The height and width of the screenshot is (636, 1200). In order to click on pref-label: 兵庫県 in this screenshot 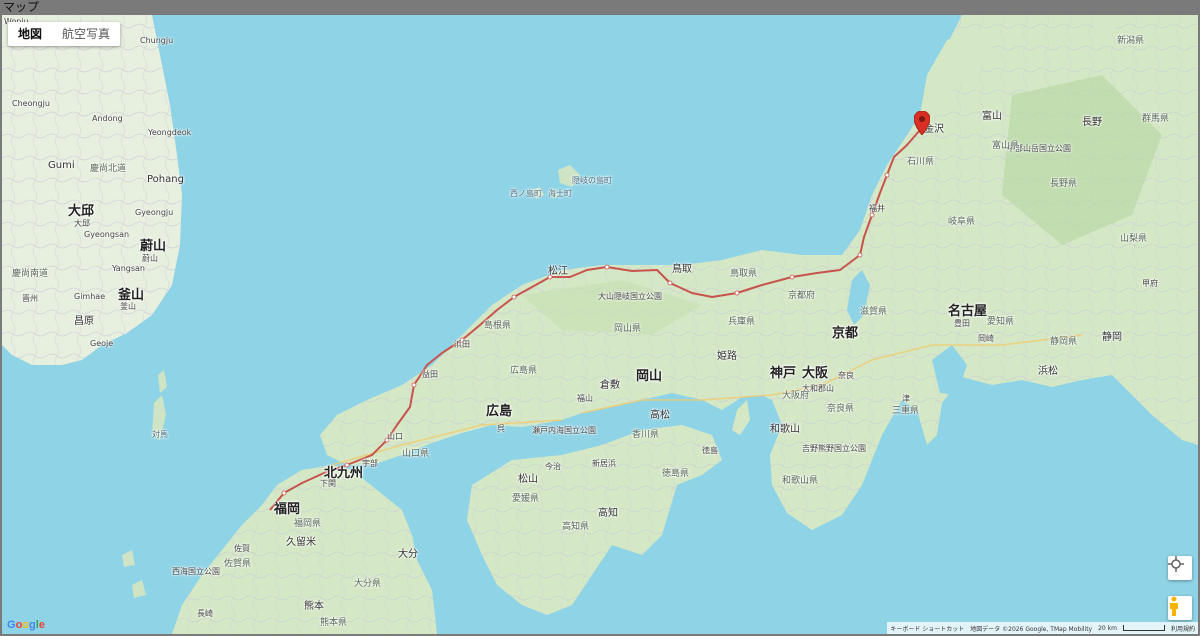, I will do `click(742, 322)`.